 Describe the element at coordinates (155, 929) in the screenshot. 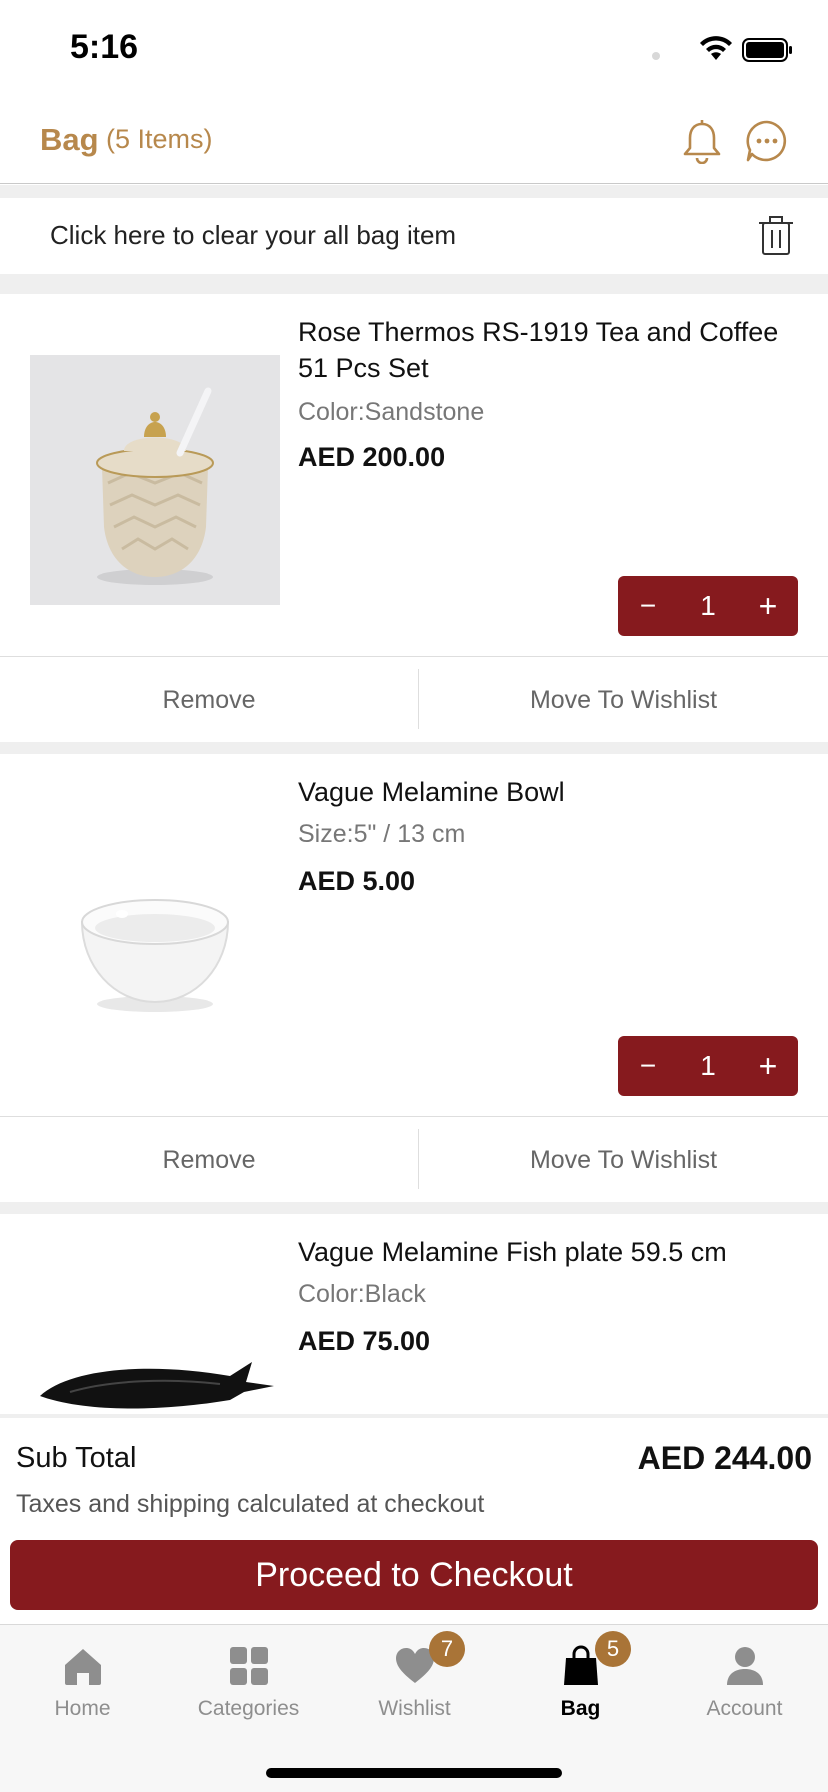

I see `product-image-bowl` at that location.